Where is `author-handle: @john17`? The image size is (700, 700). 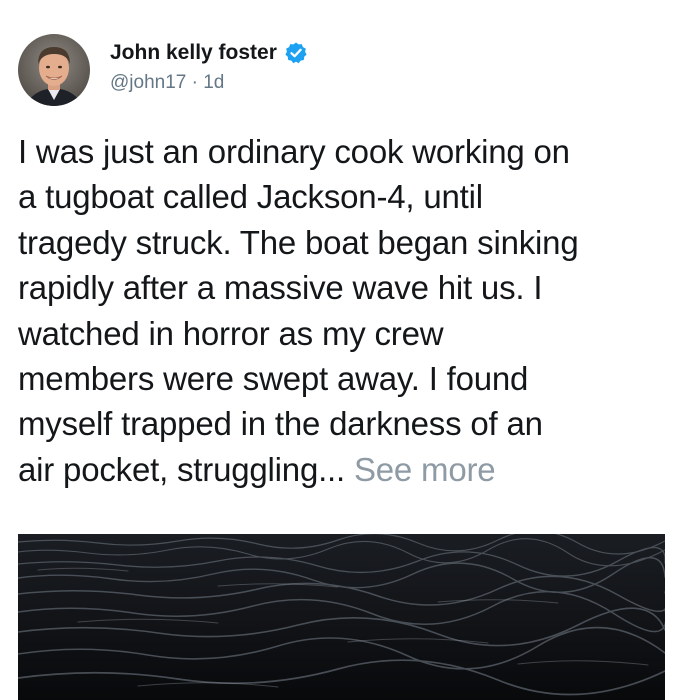
author-handle: @john17 is located at coordinates (148, 82).